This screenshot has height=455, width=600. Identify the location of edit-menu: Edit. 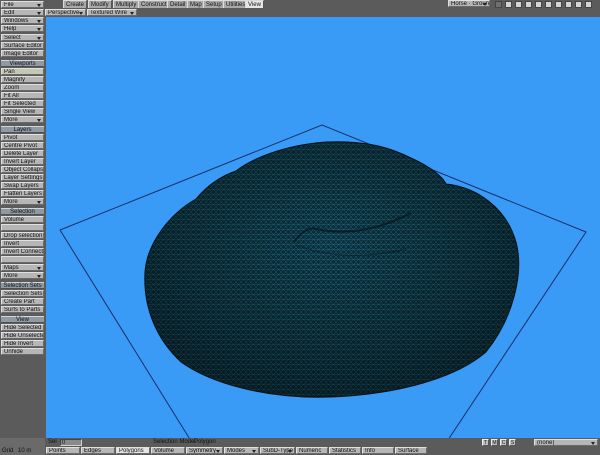
(22, 12).